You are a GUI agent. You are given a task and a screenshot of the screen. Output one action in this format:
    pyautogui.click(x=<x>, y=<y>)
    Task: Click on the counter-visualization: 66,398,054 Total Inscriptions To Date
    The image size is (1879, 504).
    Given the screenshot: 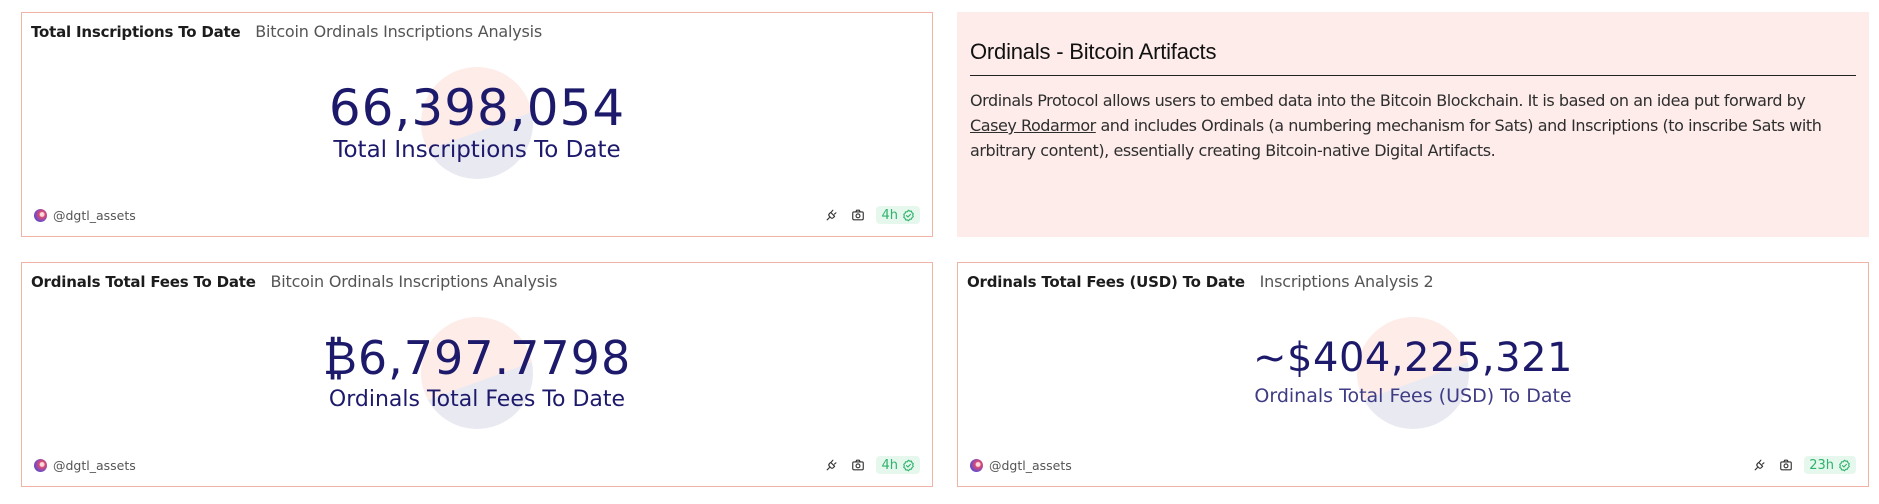 What is the action you would take?
    pyautogui.click(x=477, y=123)
    